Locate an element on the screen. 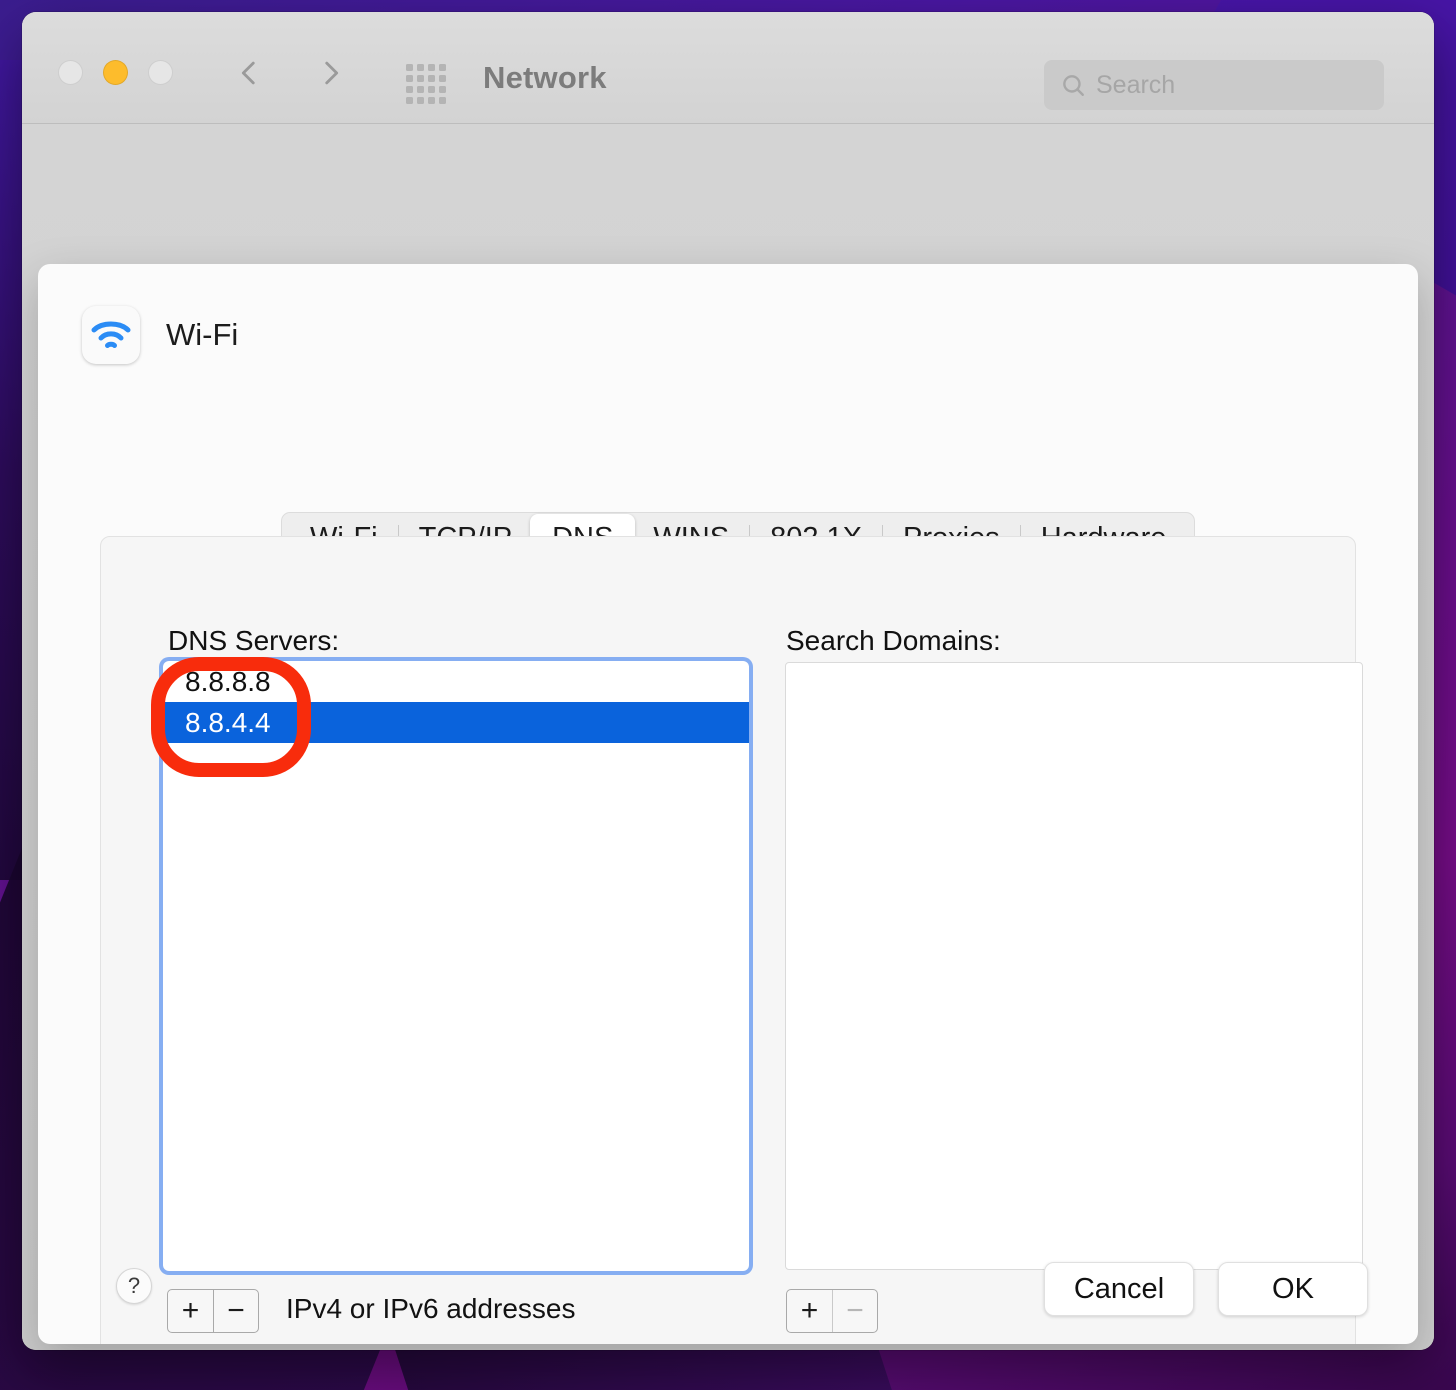  search-domains-label: Search Domains: is located at coordinates (893, 640).